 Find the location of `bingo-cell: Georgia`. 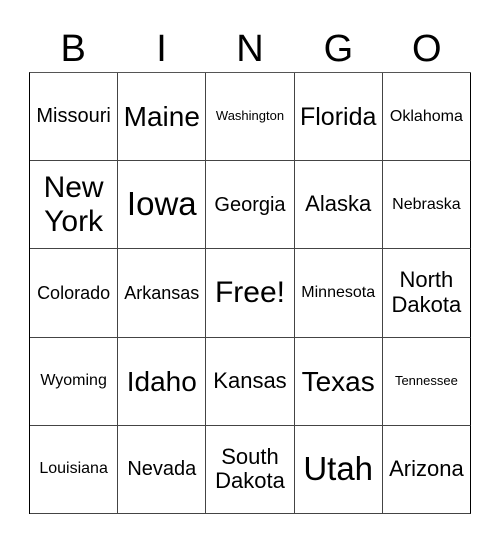

bingo-cell: Georgia is located at coordinates (250, 205).